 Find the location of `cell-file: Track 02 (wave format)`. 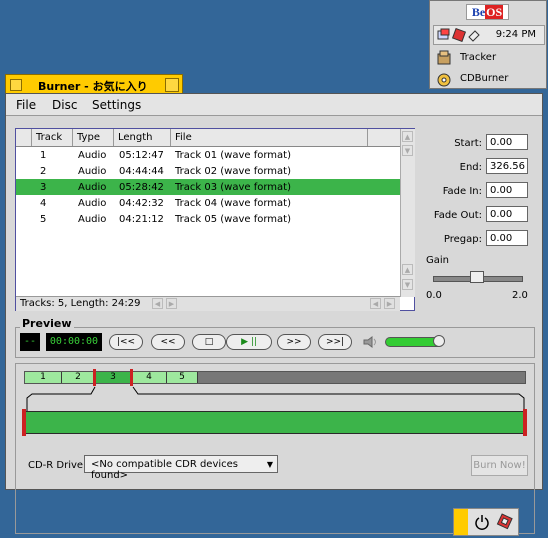

cell-file: Track 02 (wave format) is located at coordinates (233, 171).